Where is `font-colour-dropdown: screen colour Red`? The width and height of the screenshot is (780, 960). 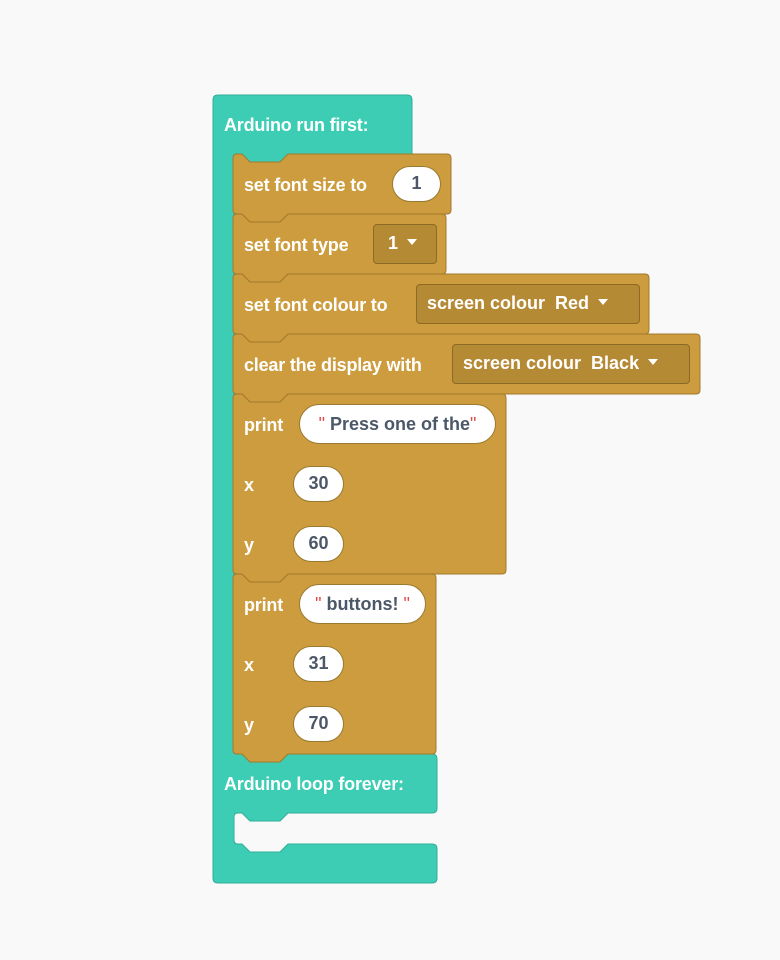 font-colour-dropdown: screen colour Red is located at coordinates (528, 304).